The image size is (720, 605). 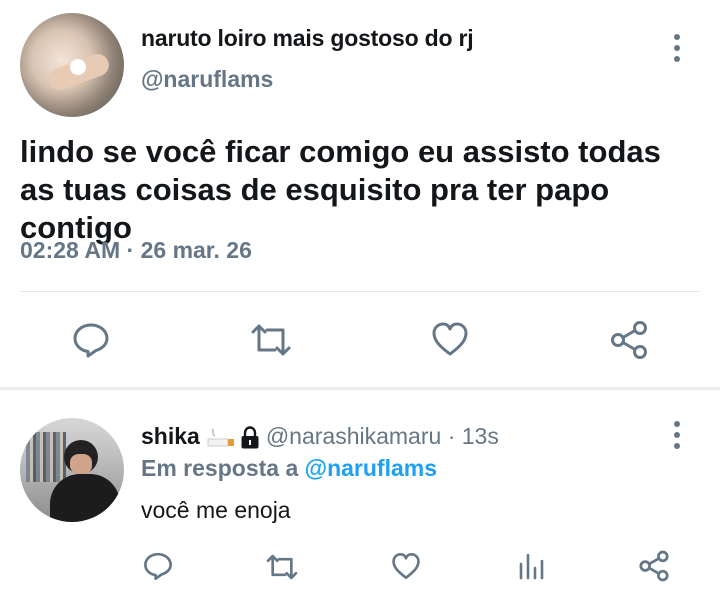 I want to click on divider, so click(x=360, y=291).